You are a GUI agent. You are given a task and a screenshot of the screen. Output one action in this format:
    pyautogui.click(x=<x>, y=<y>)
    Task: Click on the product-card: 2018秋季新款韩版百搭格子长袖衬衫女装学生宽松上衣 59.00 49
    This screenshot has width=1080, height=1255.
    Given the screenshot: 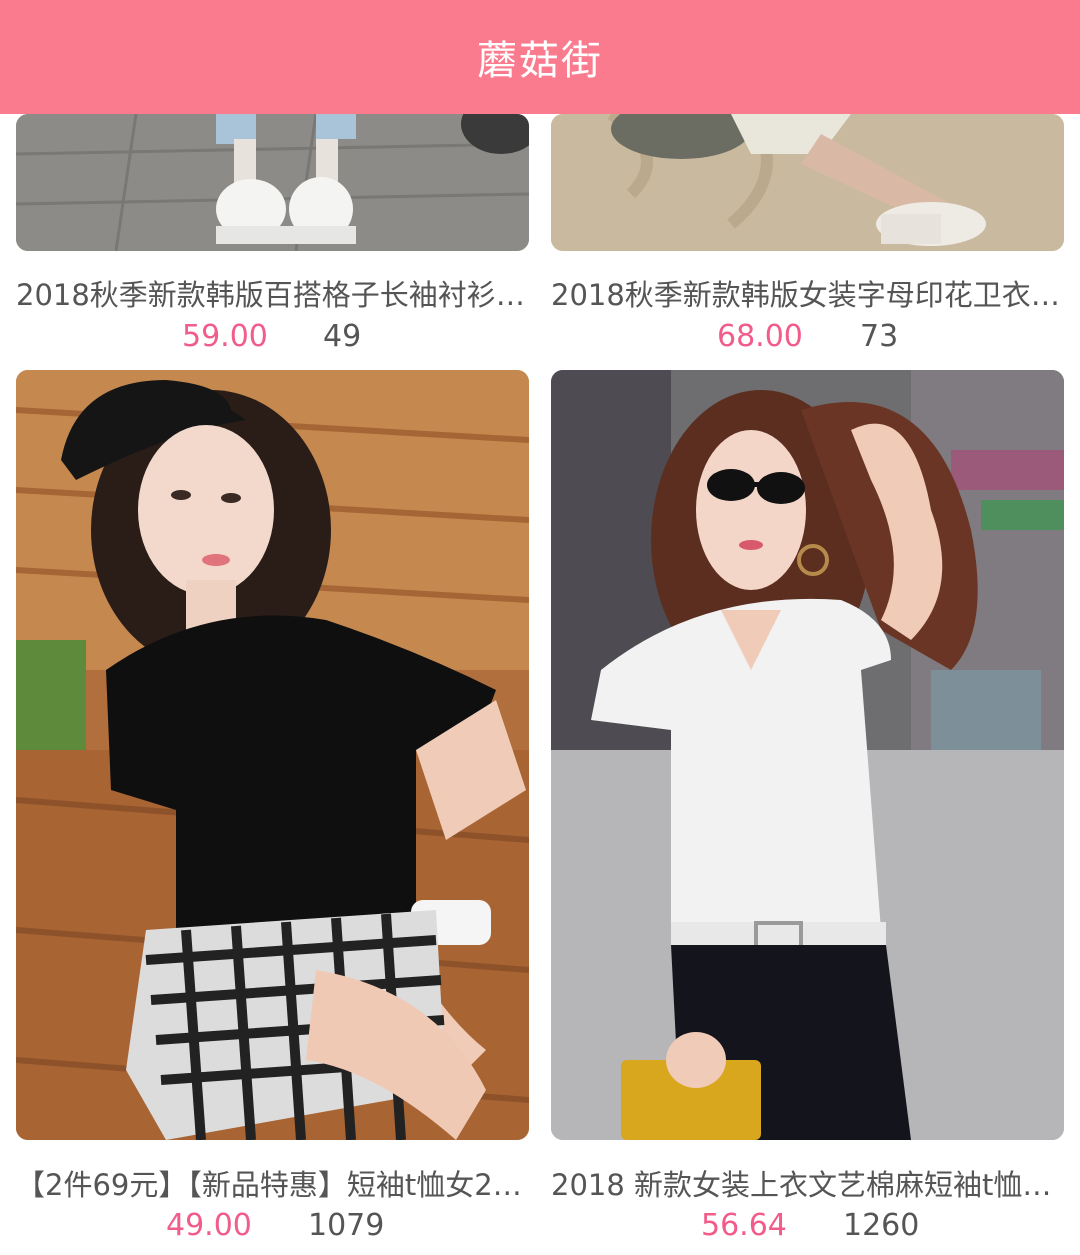 What is the action you would take?
    pyautogui.click(x=272, y=239)
    